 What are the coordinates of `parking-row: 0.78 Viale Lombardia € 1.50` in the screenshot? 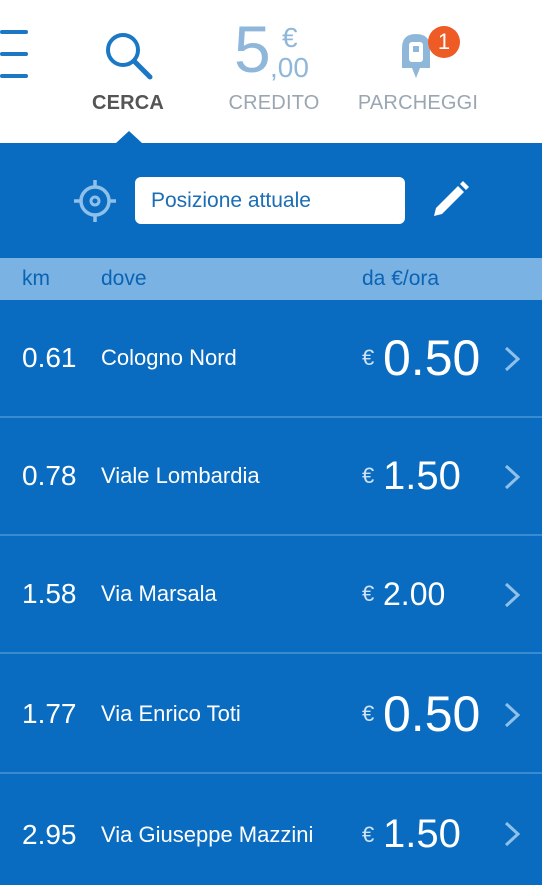 It's located at (271, 477).